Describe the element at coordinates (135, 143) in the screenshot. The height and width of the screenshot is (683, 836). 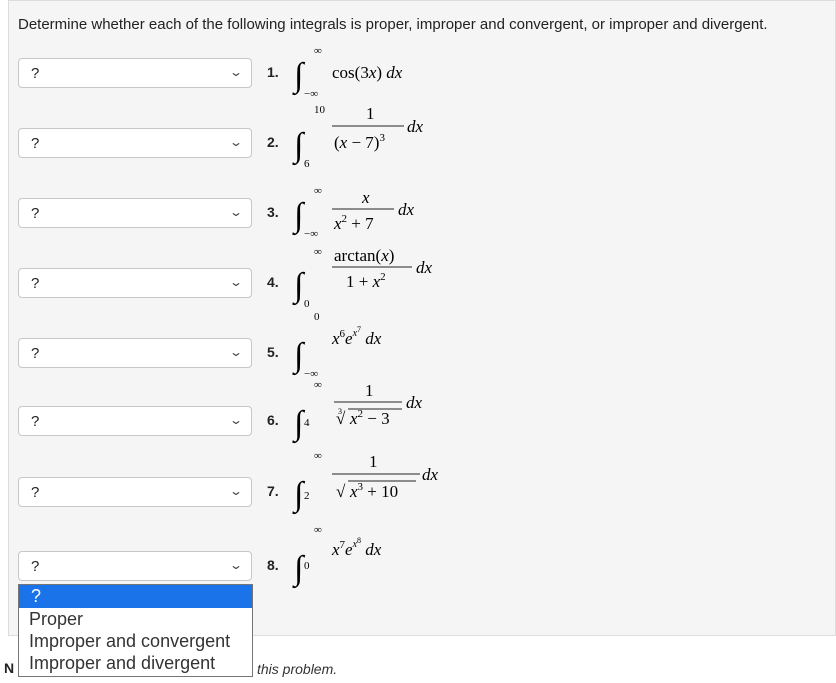
I see `answer-select-2: ? ⌄` at that location.